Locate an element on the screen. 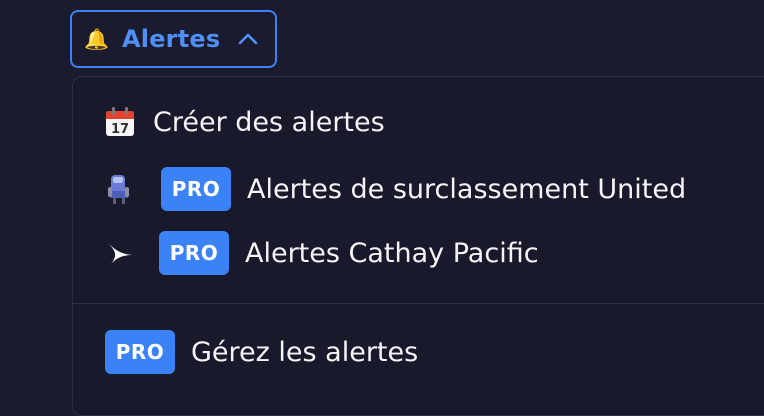 The image size is (764, 416). menu-item-create-alerts: 17 Créer des alertes is located at coordinates (244, 122).